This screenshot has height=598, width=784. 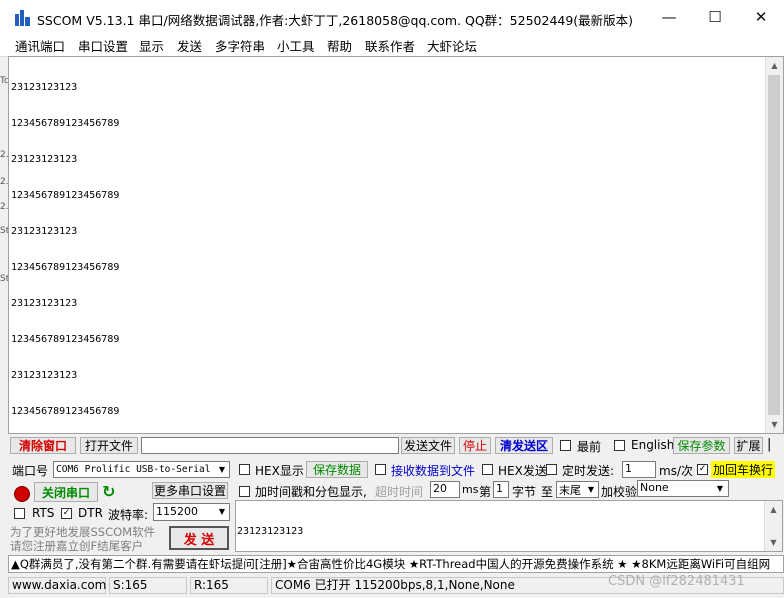 I want to click on watermark: CSDN @lf282481431, so click(x=676, y=581).